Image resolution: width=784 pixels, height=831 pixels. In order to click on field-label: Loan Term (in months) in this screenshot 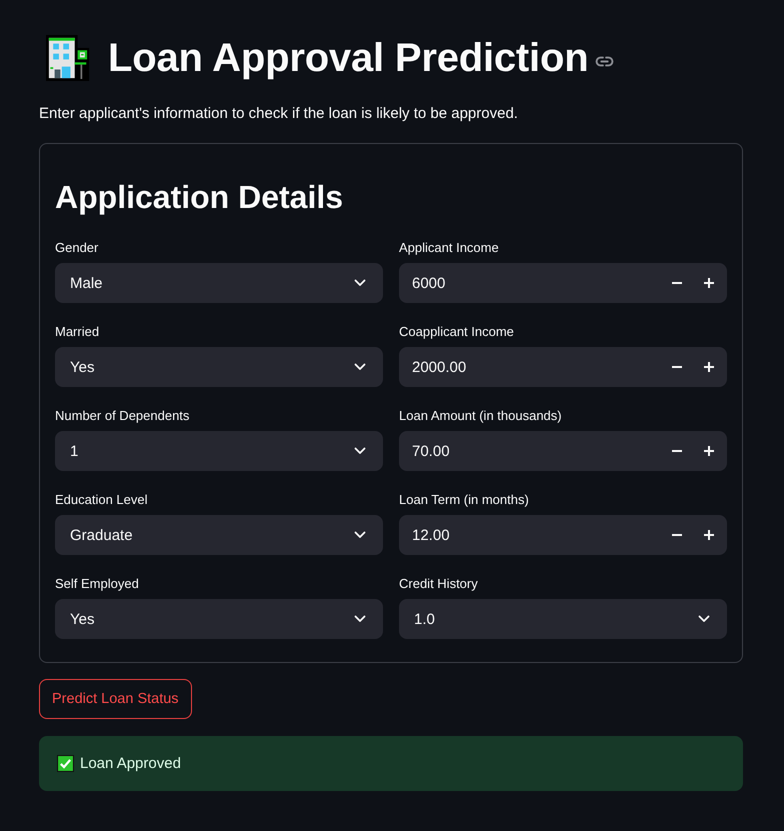, I will do `click(464, 499)`.